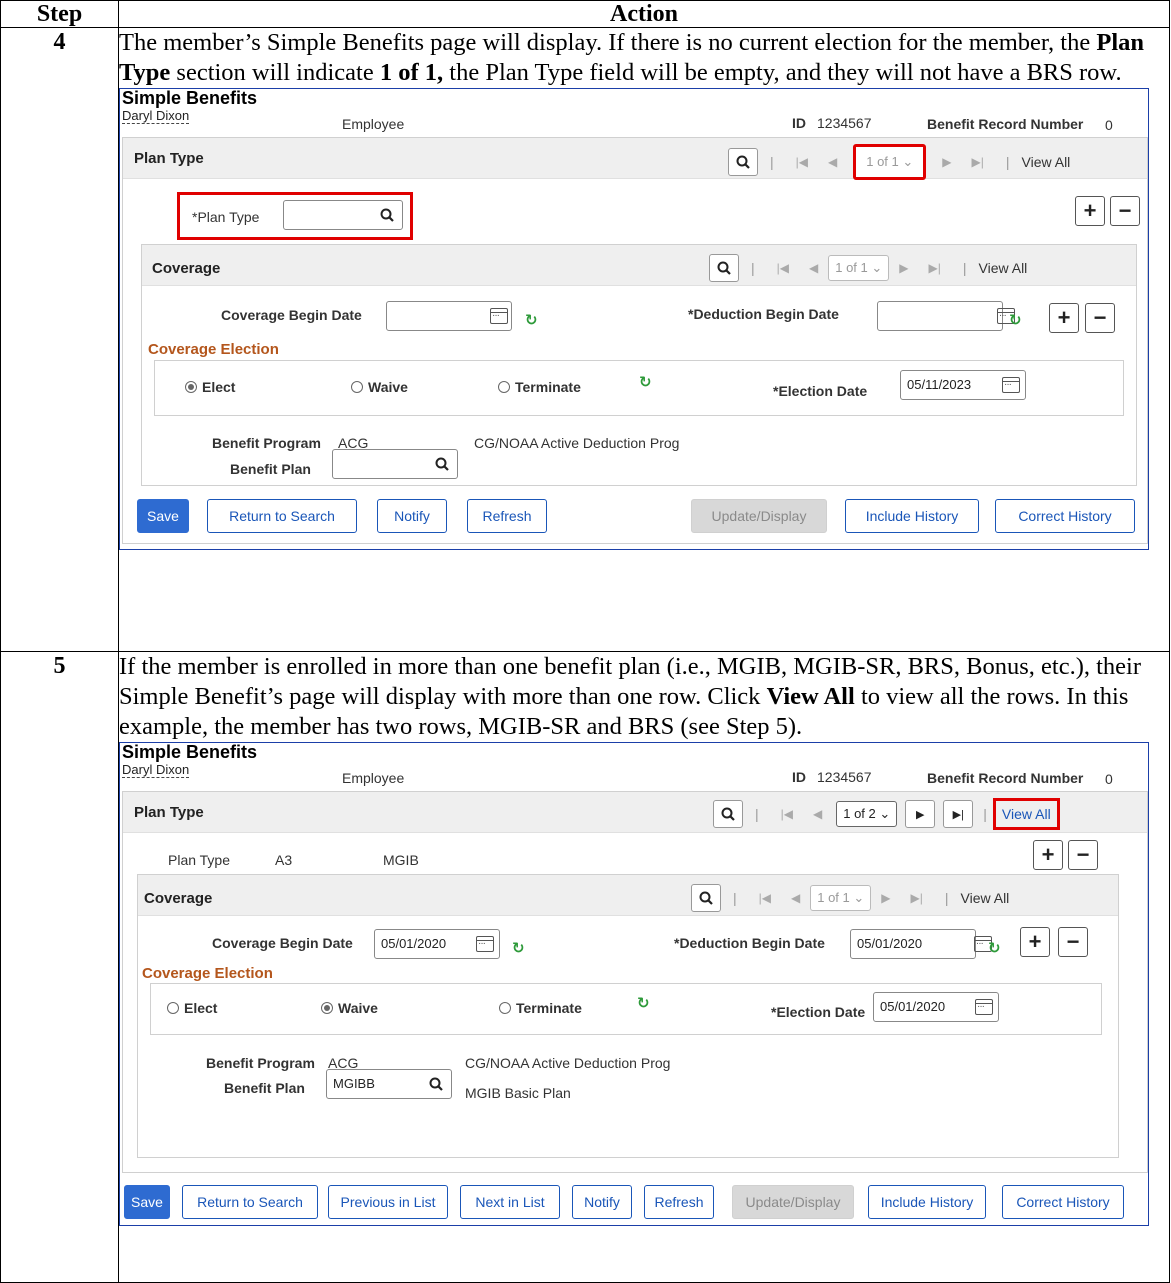  What do you see at coordinates (913, 944) in the screenshot?
I see `deduction-begin-input: 05/01/2020` at bounding box center [913, 944].